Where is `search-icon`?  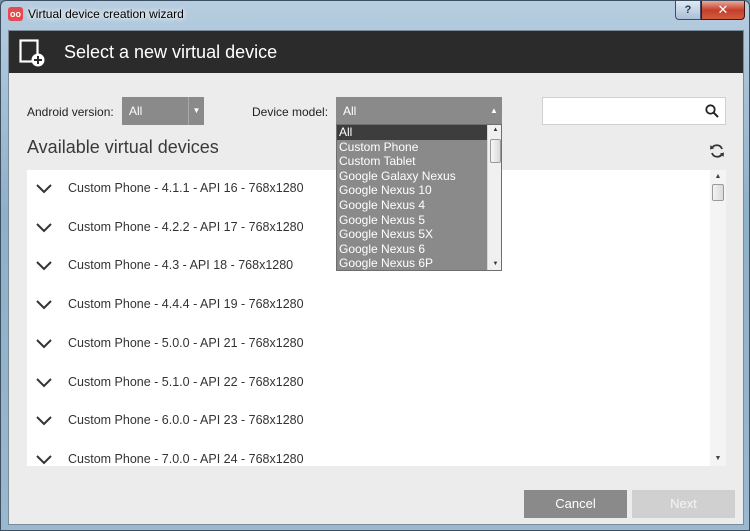 search-icon is located at coordinates (712, 111).